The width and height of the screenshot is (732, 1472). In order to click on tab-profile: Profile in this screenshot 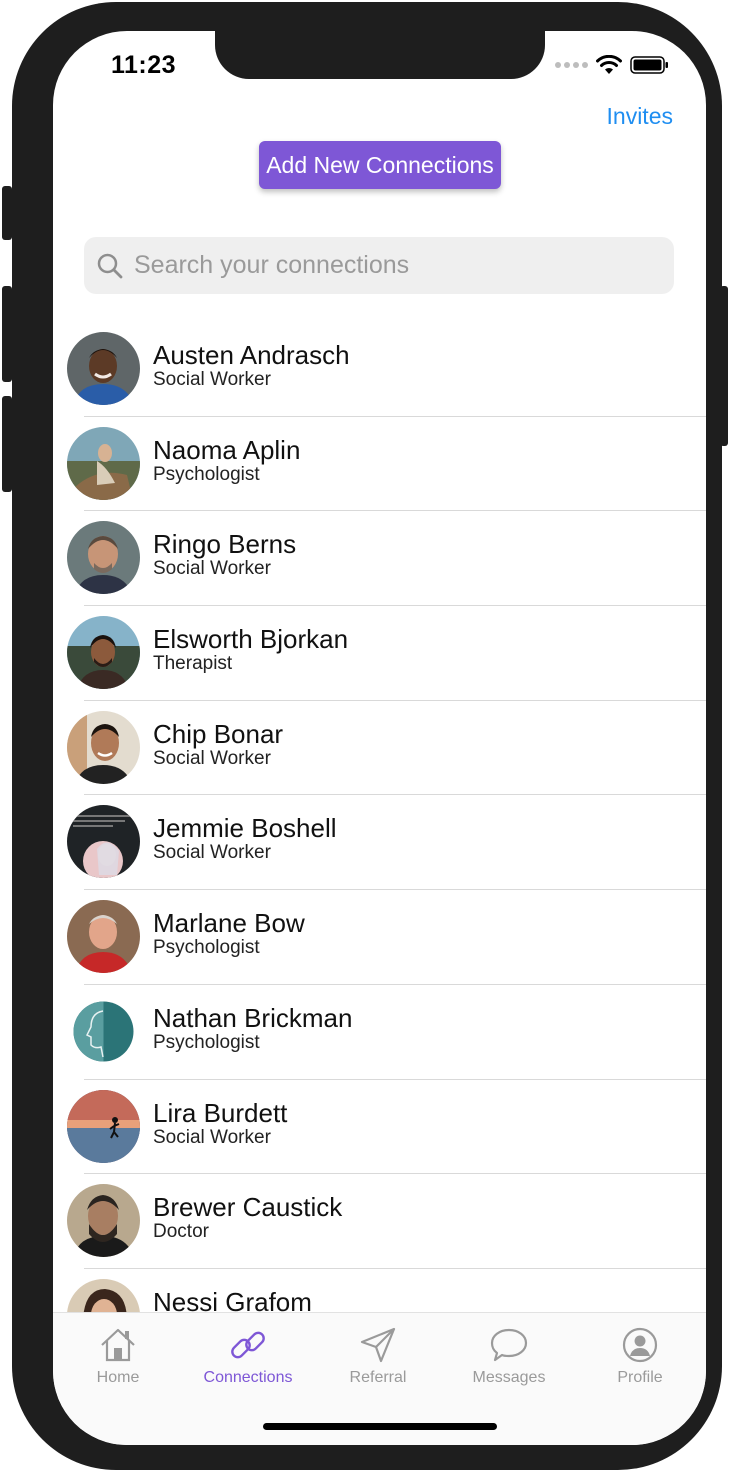, I will do `click(640, 1356)`.